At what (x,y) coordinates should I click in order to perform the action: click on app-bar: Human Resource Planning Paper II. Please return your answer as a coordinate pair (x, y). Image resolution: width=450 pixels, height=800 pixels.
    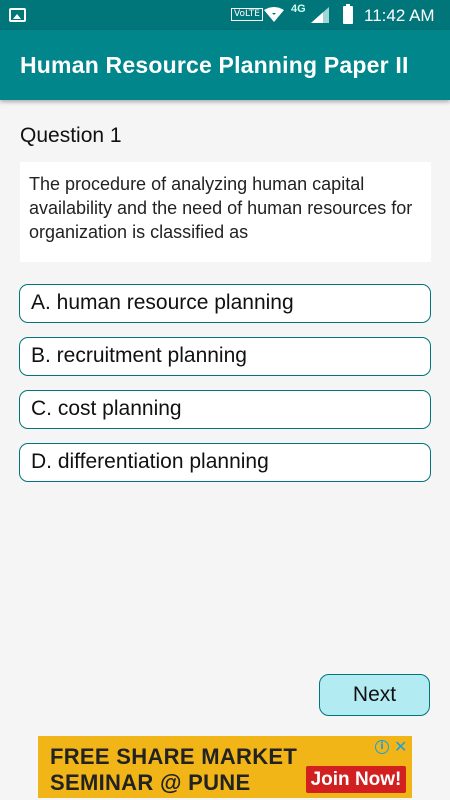
    Looking at the image, I should click on (225, 65).